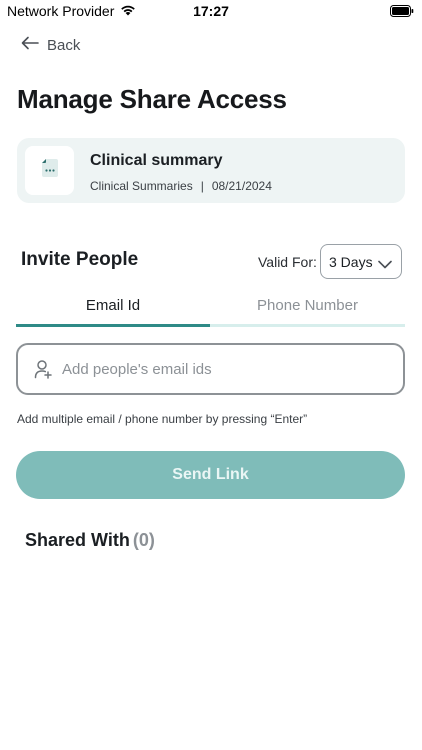 This screenshot has height=750, width=422. Describe the element at coordinates (80, 259) in the screenshot. I see `invite-people-heading: Invite People` at that location.